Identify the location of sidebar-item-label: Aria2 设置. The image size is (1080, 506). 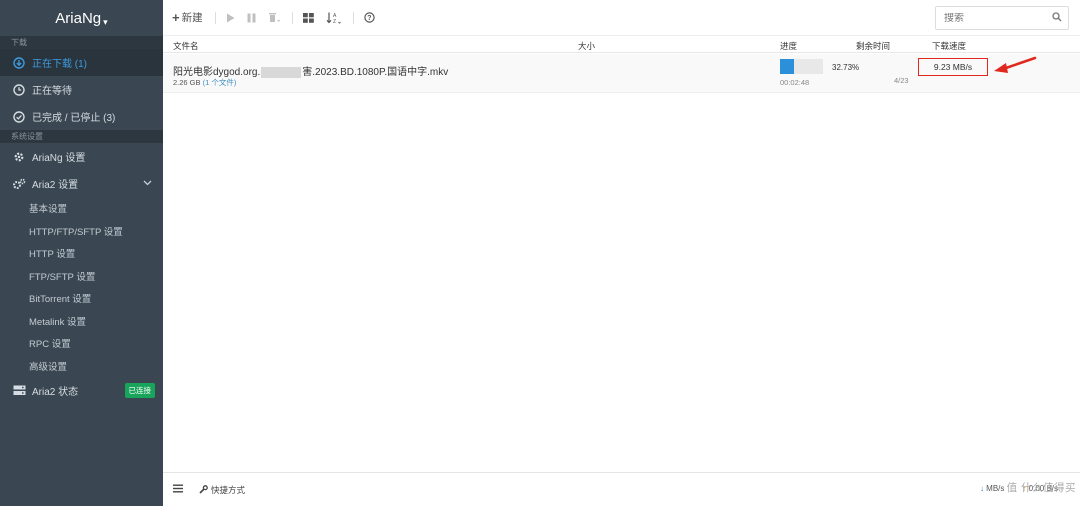
(55, 185).